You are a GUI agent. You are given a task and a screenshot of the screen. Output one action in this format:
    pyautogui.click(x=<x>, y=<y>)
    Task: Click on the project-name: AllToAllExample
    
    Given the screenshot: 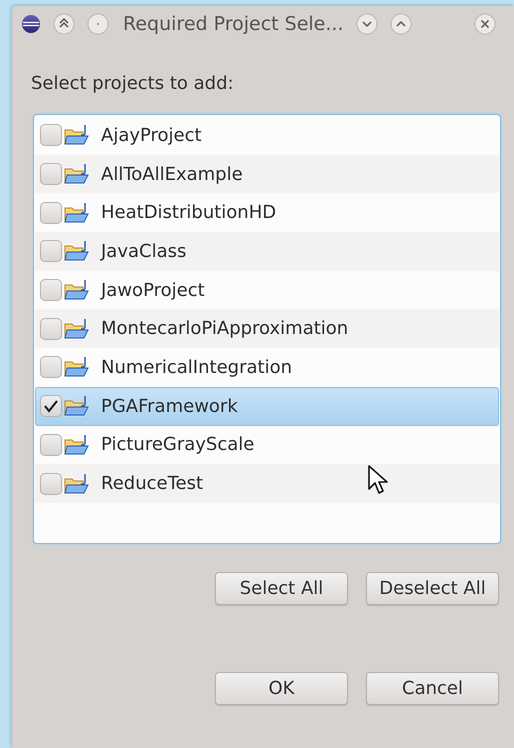 What is the action you would take?
    pyautogui.click(x=172, y=174)
    